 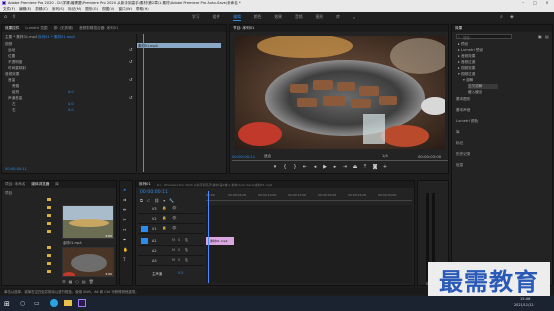 I want to click on sequence-clip-label: 序列01 * 素材01.mp4, so click(x=56, y=37).